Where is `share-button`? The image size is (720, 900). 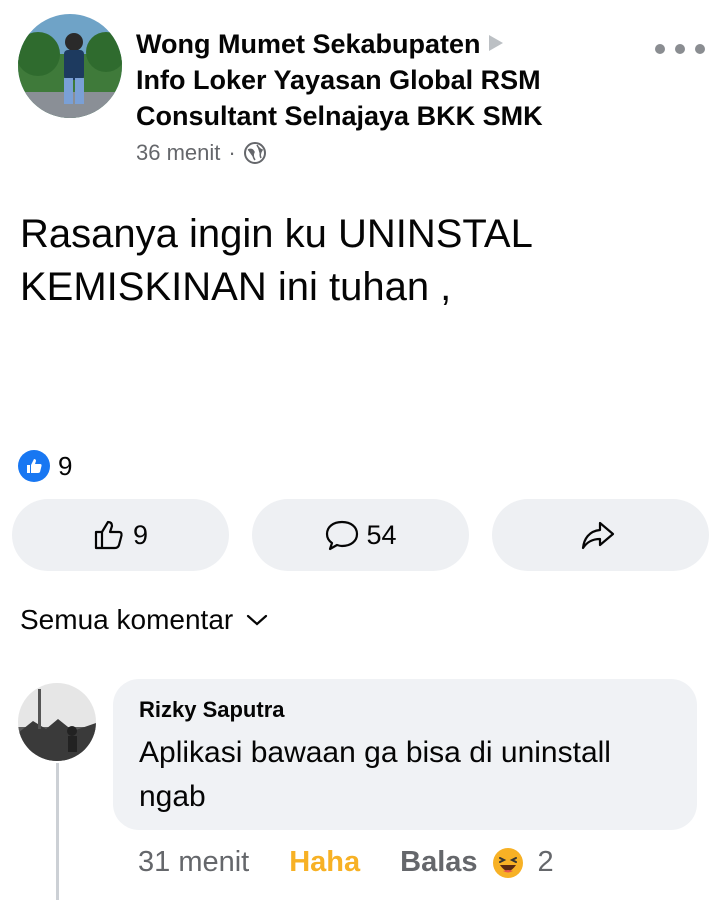 share-button is located at coordinates (600, 535).